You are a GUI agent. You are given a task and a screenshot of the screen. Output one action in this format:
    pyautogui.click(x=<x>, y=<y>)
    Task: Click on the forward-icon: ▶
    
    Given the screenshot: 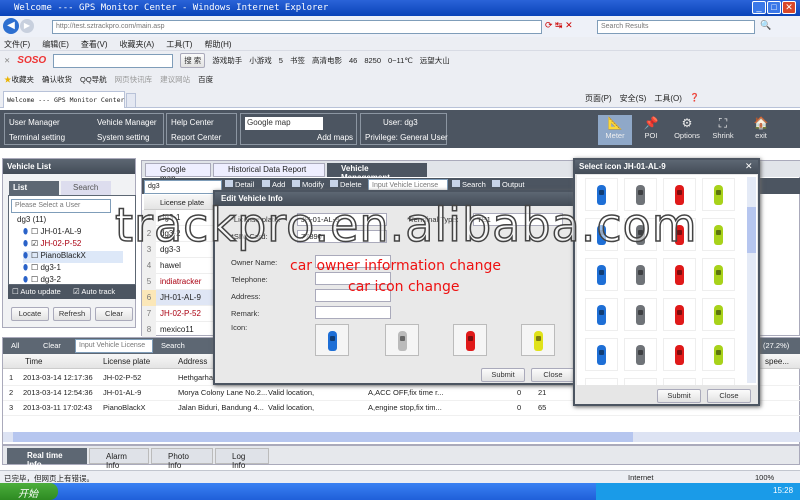 What is the action you would take?
    pyautogui.click(x=27, y=26)
    